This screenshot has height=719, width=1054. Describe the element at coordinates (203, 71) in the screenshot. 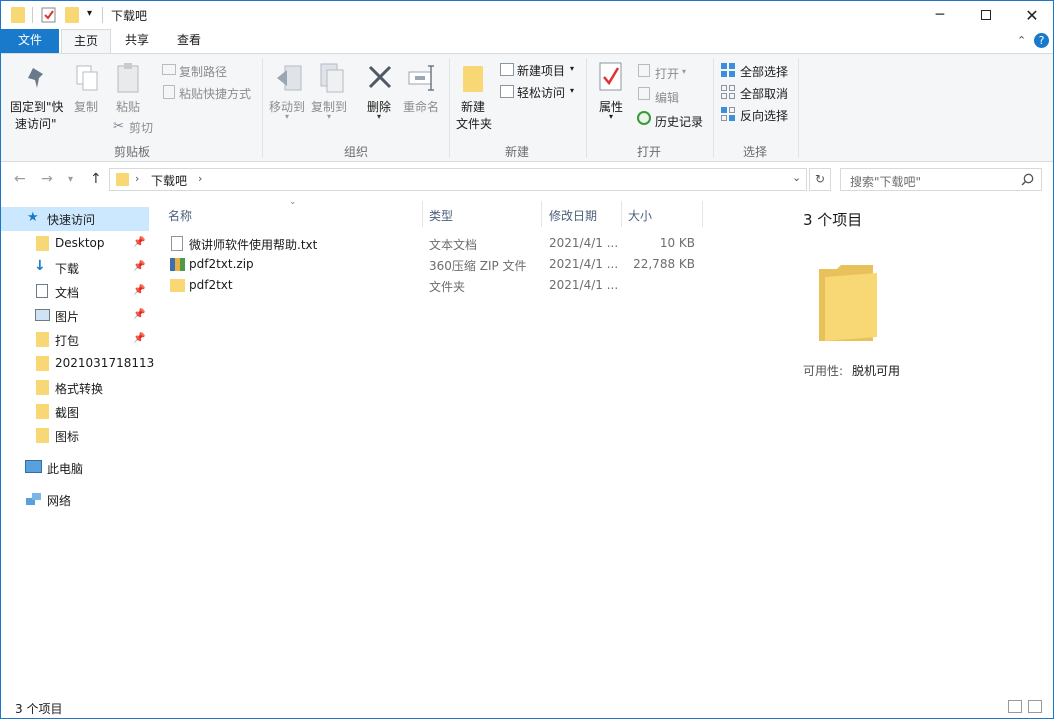

I see `copy-path-button: 复制路径` at that location.